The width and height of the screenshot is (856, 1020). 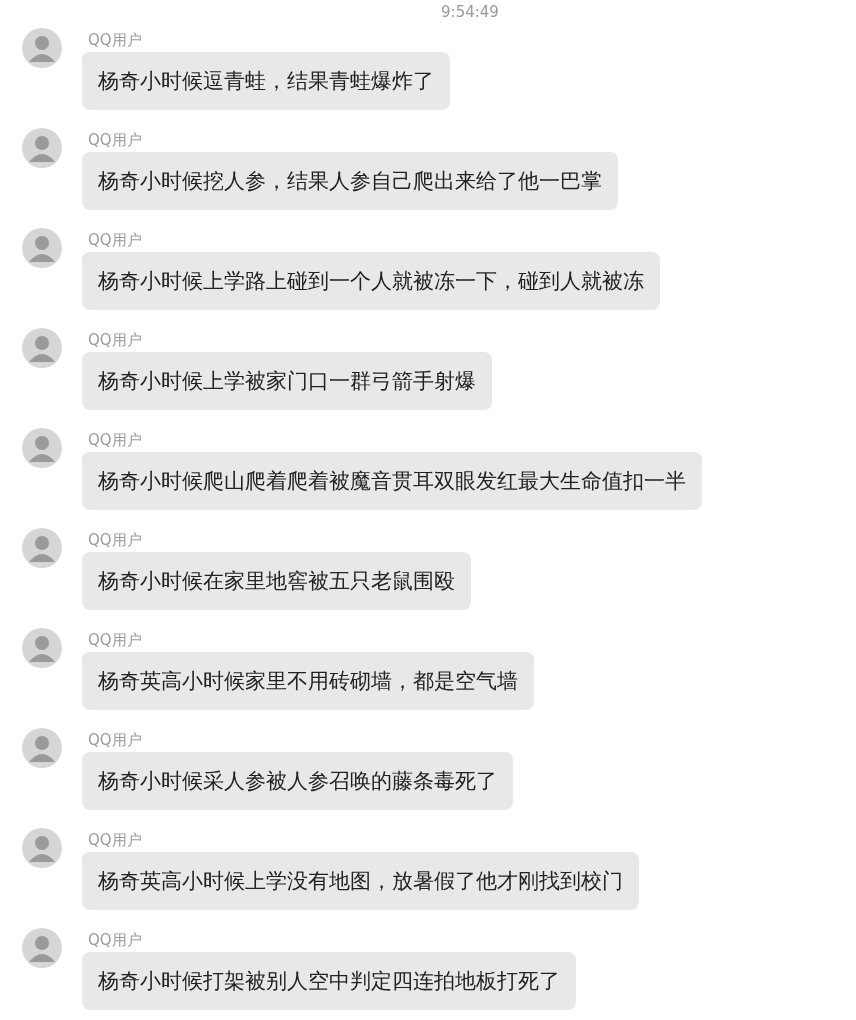 What do you see at coordinates (371, 281) in the screenshot?
I see `message-bubble: 杨奇小时候上学路上碰到一个人就被冻一下，碰到人就被冻` at bounding box center [371, 281].